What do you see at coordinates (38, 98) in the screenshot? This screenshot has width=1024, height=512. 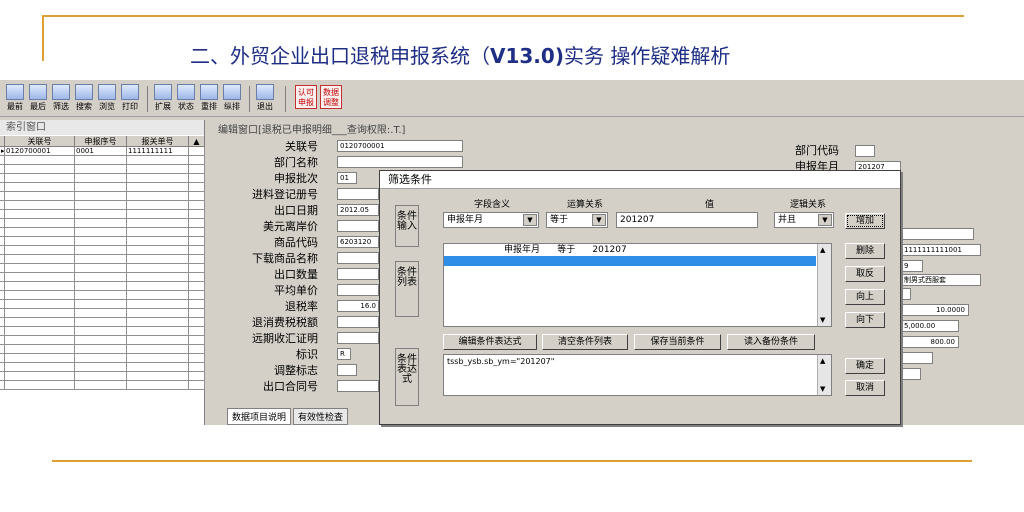 I see `last-record-button: 最后` at bounding box center [38, 98].